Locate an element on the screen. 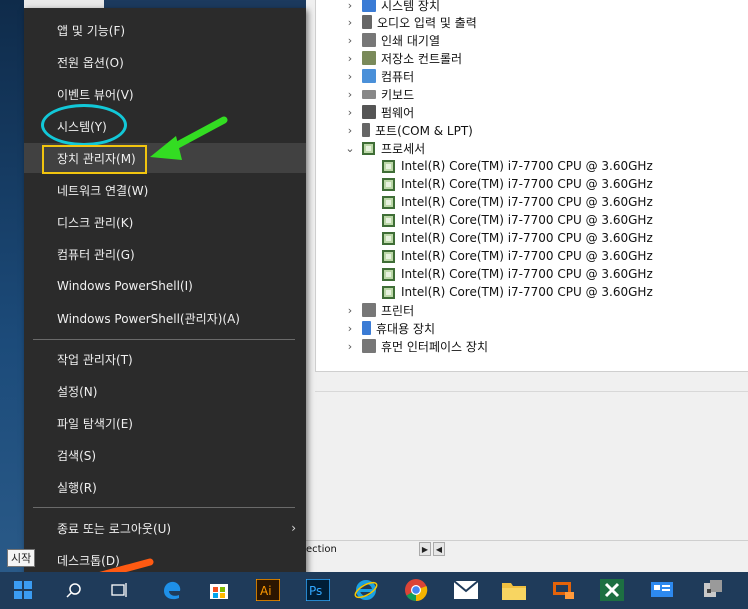 Image resolution: width=748 pixels, height=609 pixels. tree-item-label: 휴대용 장치 is located at coordinates (406, 328).